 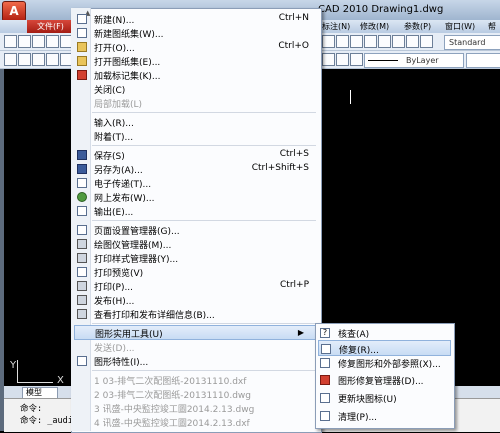 I want to click on arc-icon, so click(x=342, y=59).